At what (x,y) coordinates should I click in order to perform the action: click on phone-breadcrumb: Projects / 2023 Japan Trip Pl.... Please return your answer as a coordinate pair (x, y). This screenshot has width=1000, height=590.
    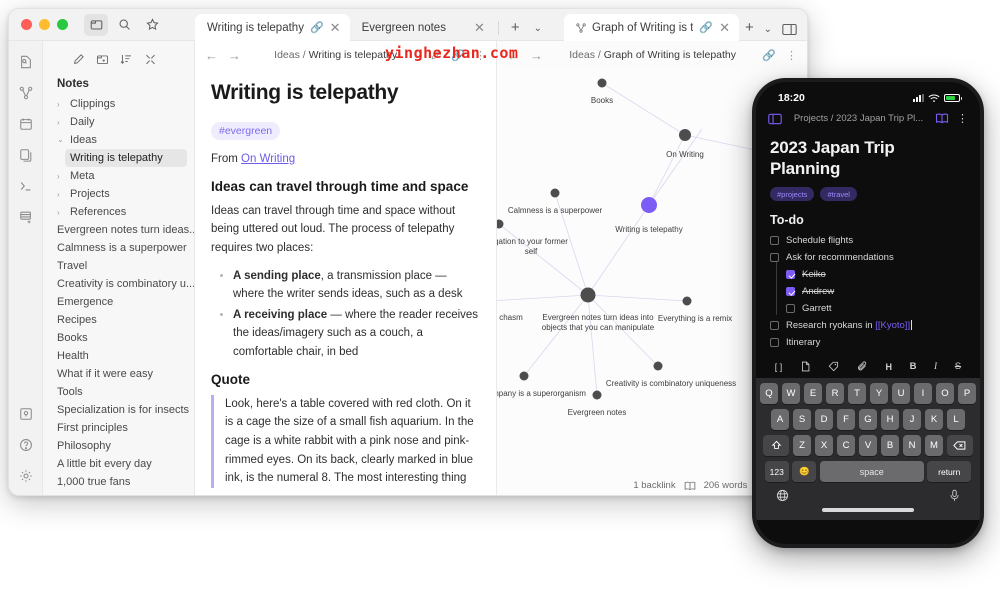
    Looking at the image, I should click on (858, 118).